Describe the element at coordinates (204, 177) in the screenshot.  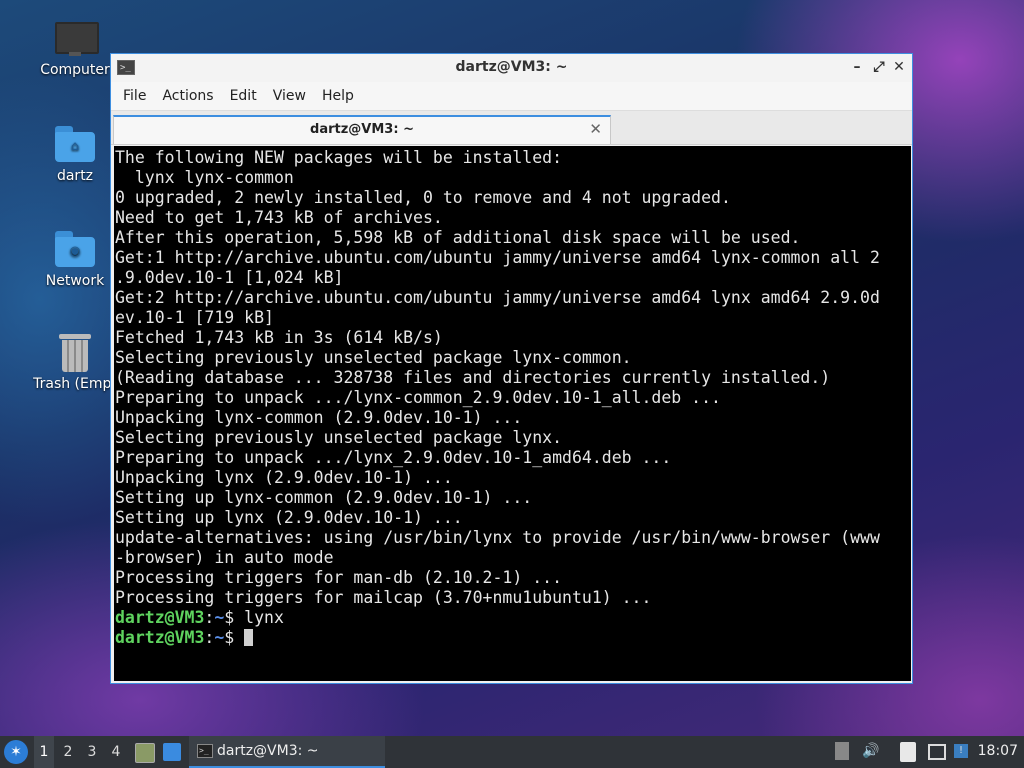
I see `terminal-line: lynx lynx-common` at that location.